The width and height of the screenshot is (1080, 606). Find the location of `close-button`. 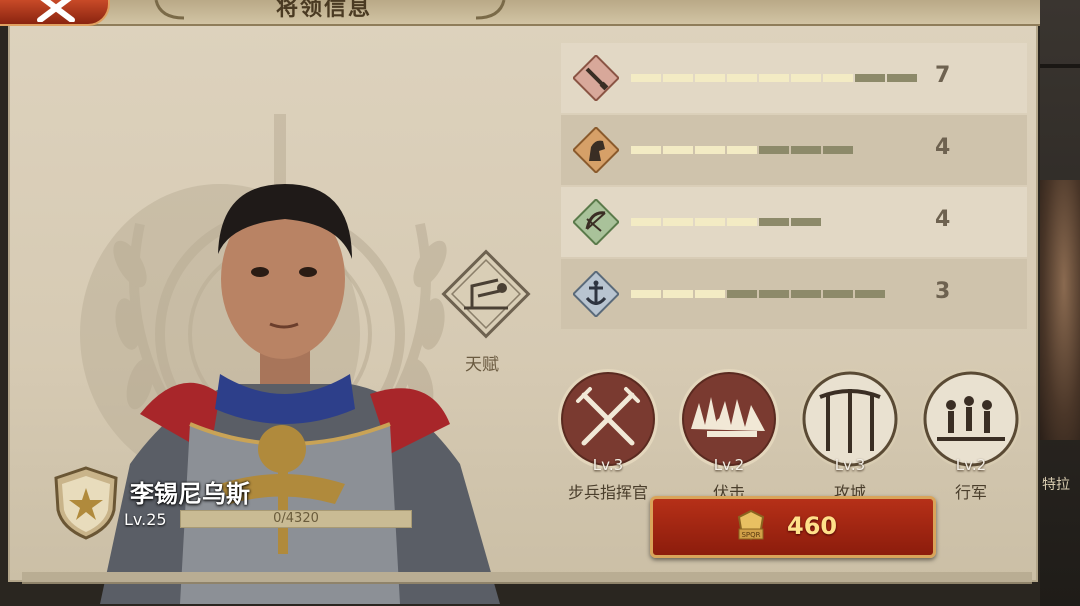

close-button is located at coordinates (55, 13).